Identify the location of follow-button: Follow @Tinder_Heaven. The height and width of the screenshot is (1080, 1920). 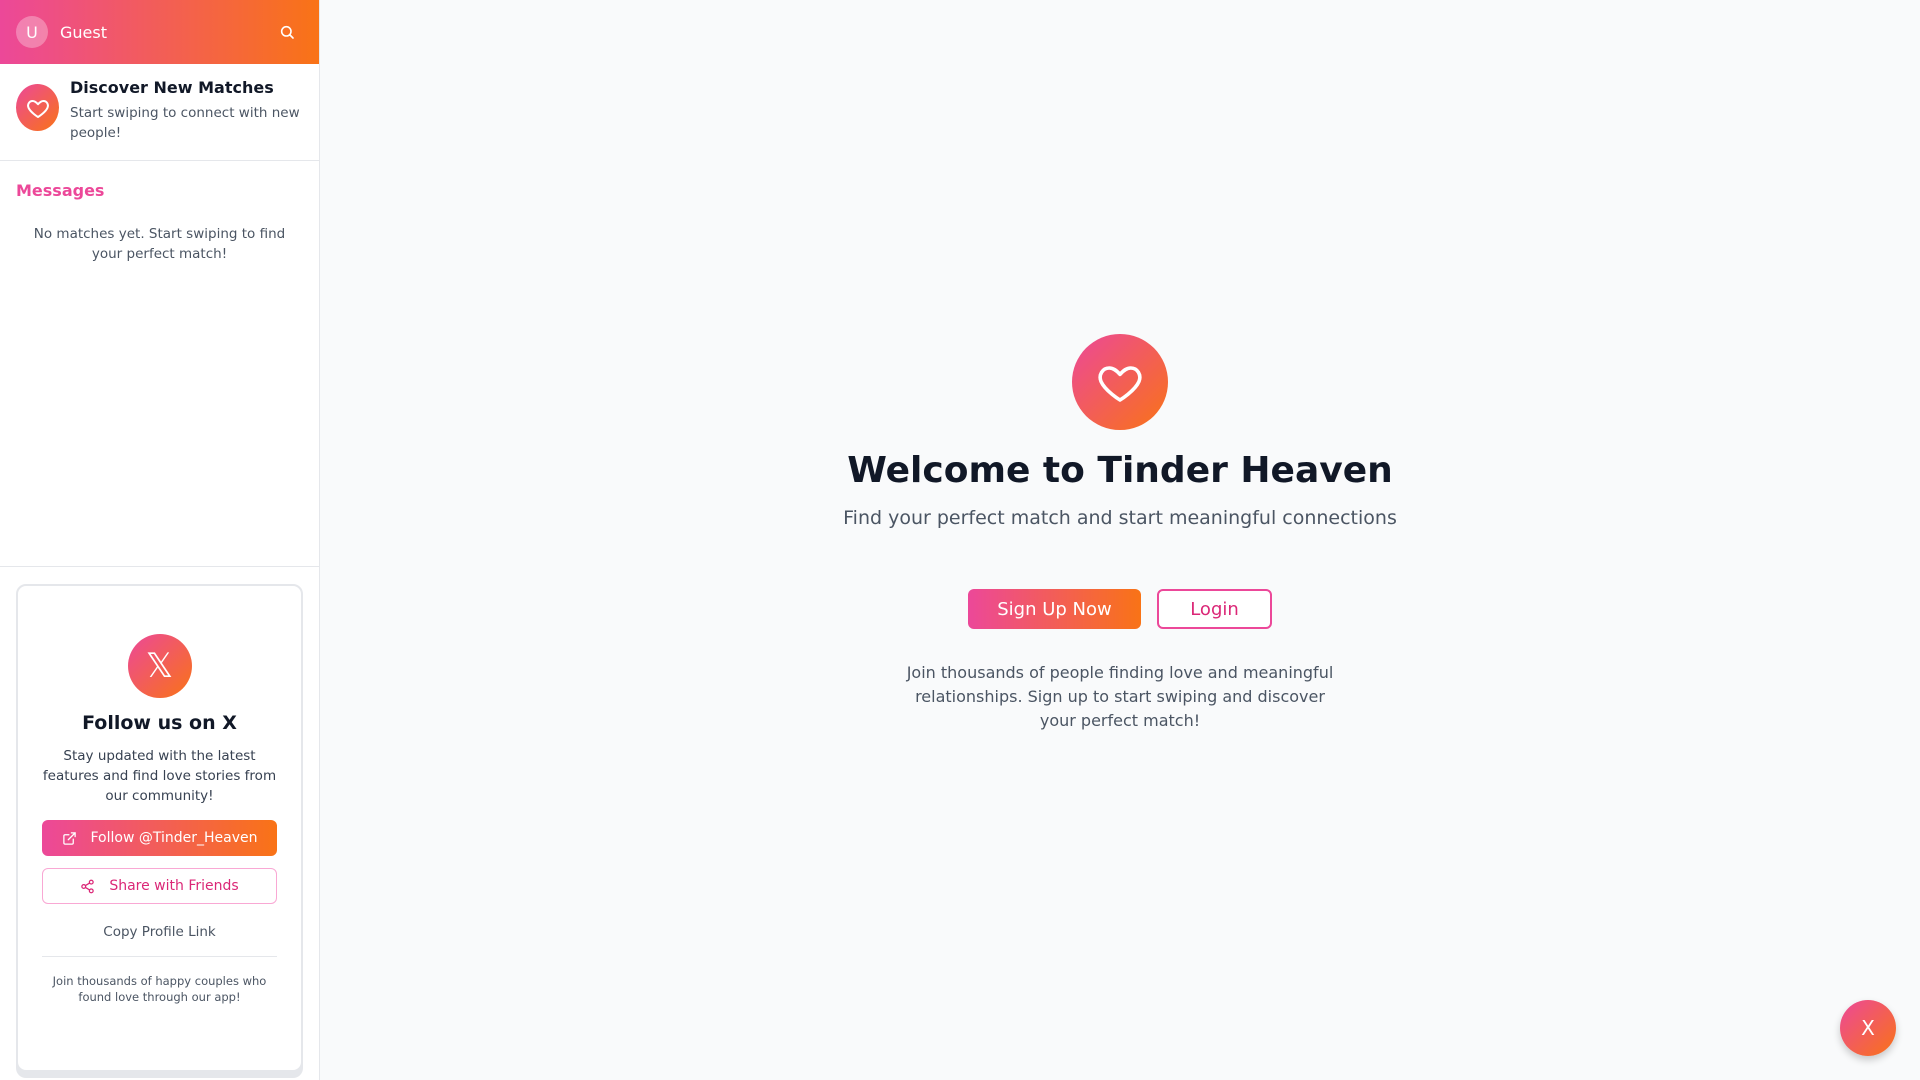
(159, 838).